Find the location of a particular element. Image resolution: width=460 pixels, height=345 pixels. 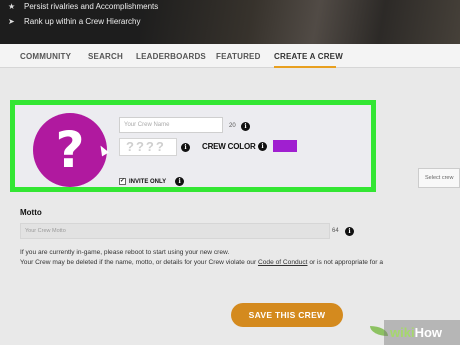

crew-emblem-upload: ? is located at coordinates (70, 150).